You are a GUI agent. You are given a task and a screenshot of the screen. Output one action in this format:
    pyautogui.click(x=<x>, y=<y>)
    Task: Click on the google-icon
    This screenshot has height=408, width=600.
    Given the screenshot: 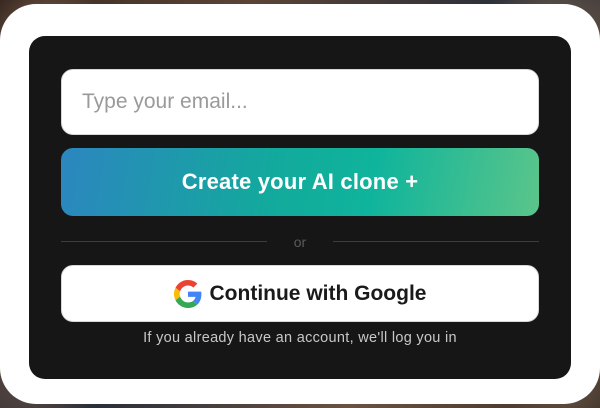 What is the action you would take?
    pyautogui.click(x=187, y=293)
    